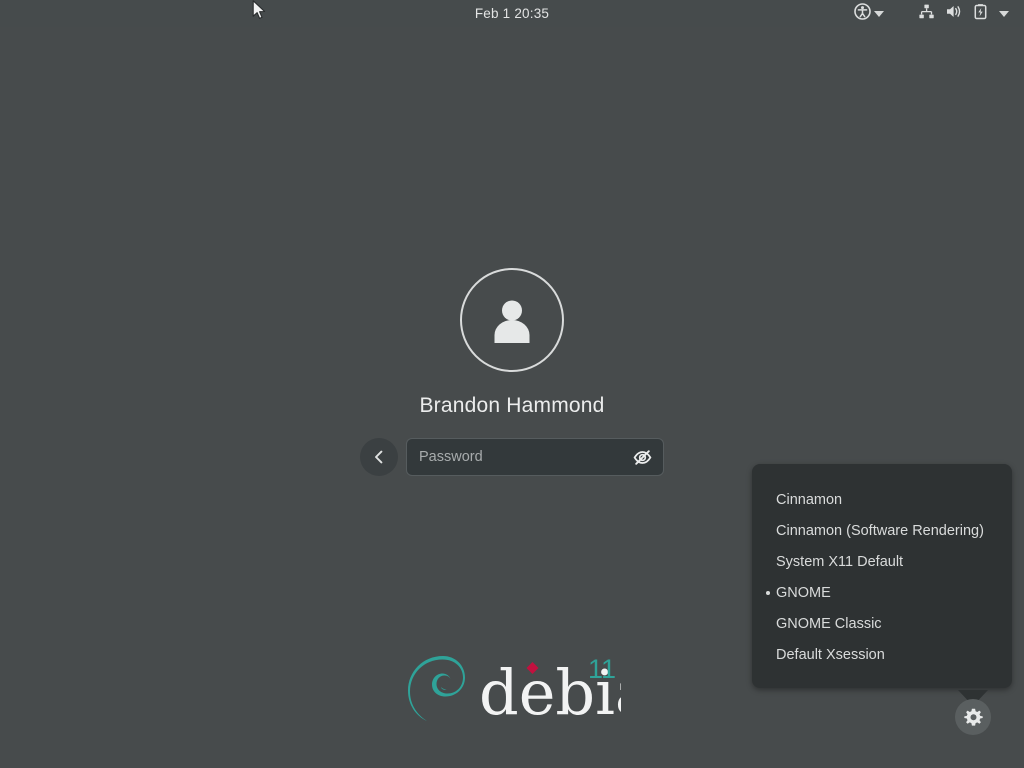 The height and width of the screenshot is (768, 1024). I want to click on battery-charging-icon, so click(980, 14).